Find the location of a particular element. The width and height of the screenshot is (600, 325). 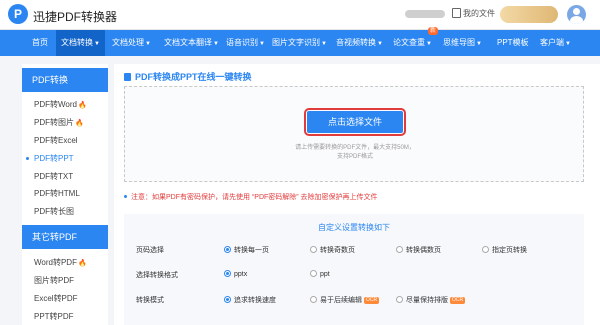

sidebar-item-ppt-to-pdf: PPT转PDF is located at coordinates (65, 316).